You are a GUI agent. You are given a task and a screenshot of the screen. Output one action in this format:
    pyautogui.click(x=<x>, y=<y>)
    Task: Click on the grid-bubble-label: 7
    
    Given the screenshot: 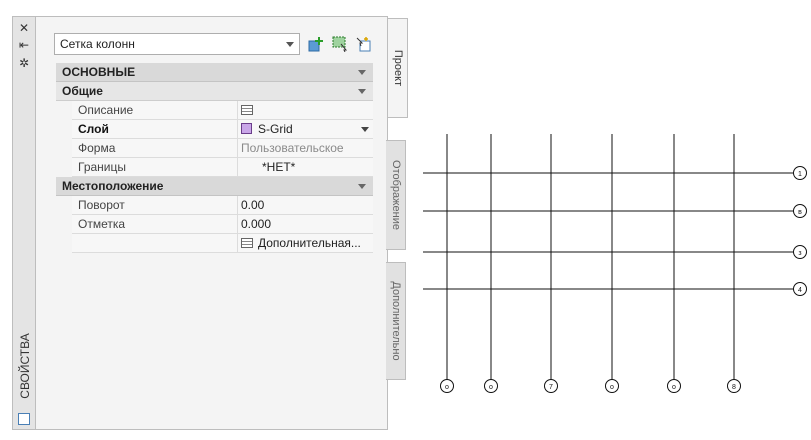 What is the action you would take?
    pyautogui.click(x=551, y=387)
    